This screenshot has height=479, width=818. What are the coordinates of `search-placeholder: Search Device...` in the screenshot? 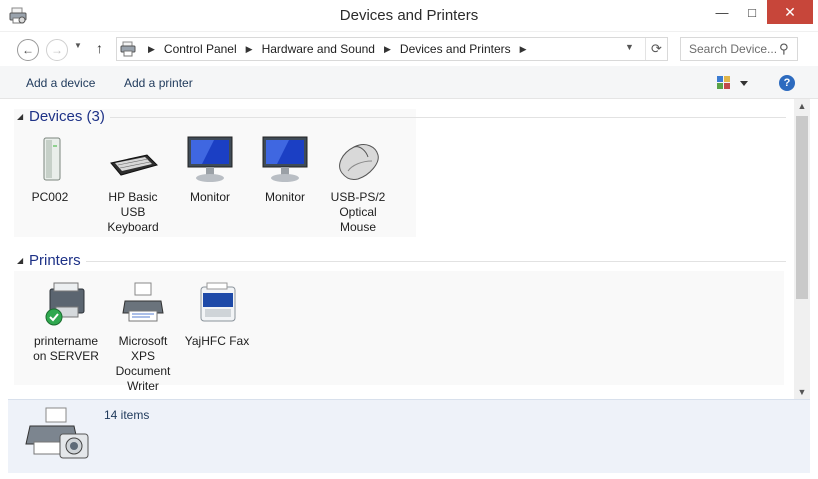 It's located at (733, 49).